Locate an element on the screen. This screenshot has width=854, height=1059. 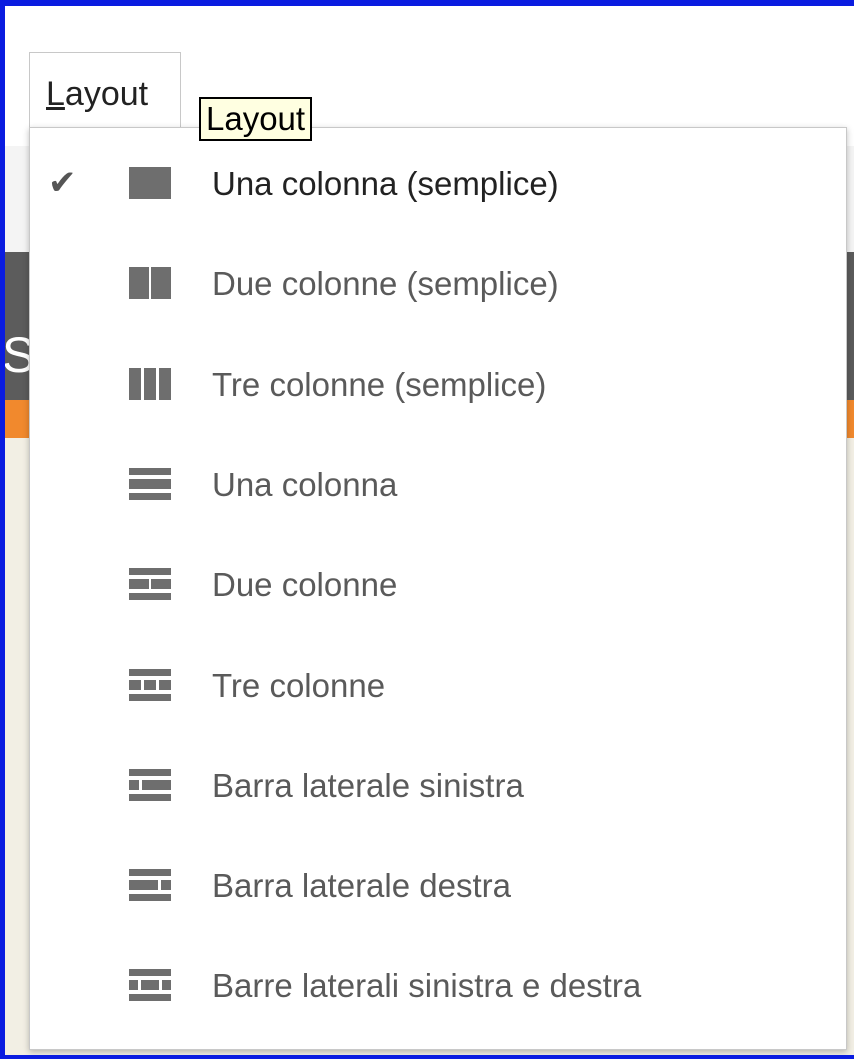
three-columns-simple-icon is located at coordinates (150, 383).